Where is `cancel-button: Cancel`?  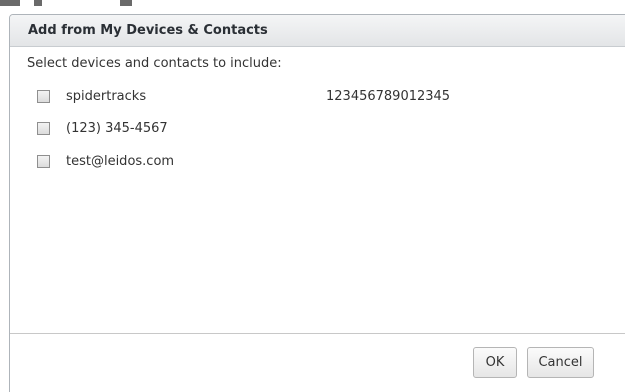 cancel-button: Cancel is located at coordinates (560, 362).